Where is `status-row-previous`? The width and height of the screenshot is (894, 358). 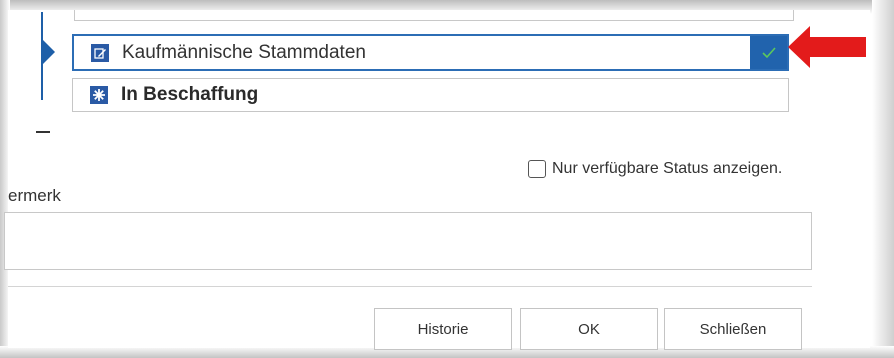
status-row-previous is located at coordinates (434, 15).